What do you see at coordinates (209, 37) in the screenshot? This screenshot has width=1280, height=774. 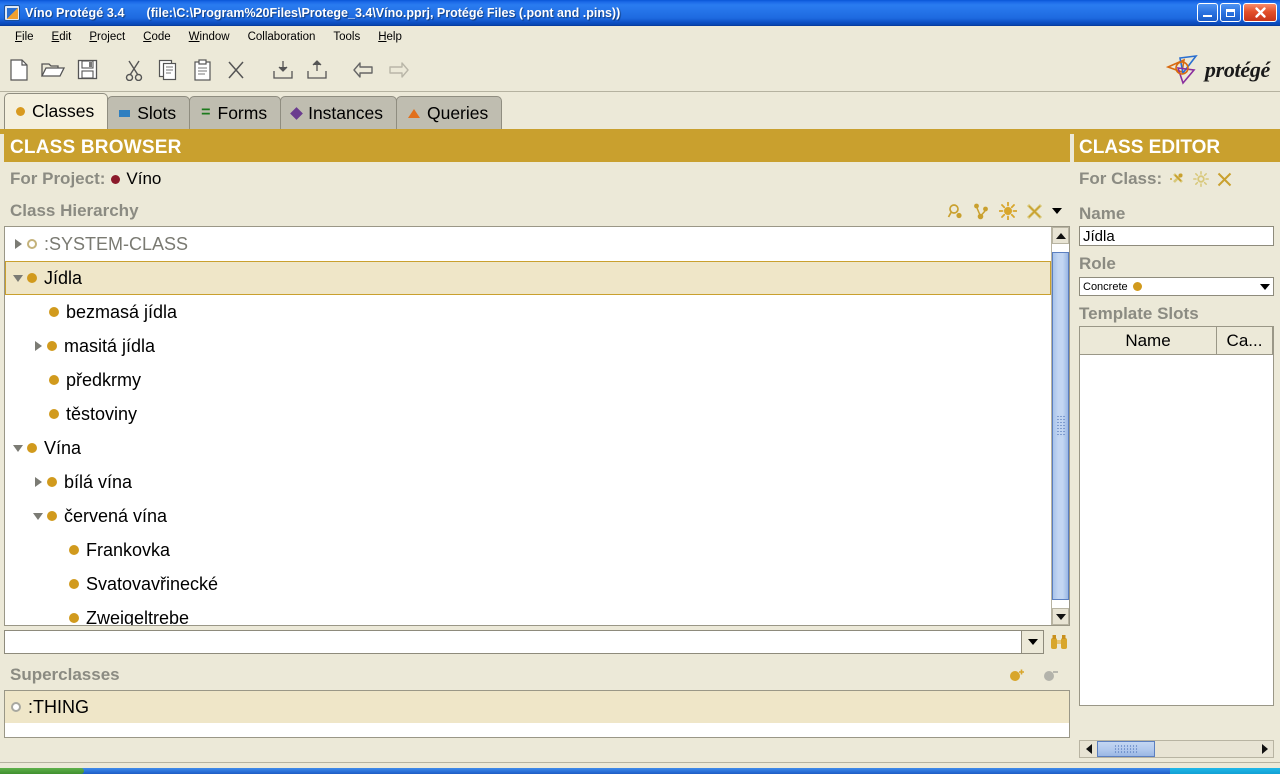 I see `menu-window: Window` at bounding box center [209, 37].